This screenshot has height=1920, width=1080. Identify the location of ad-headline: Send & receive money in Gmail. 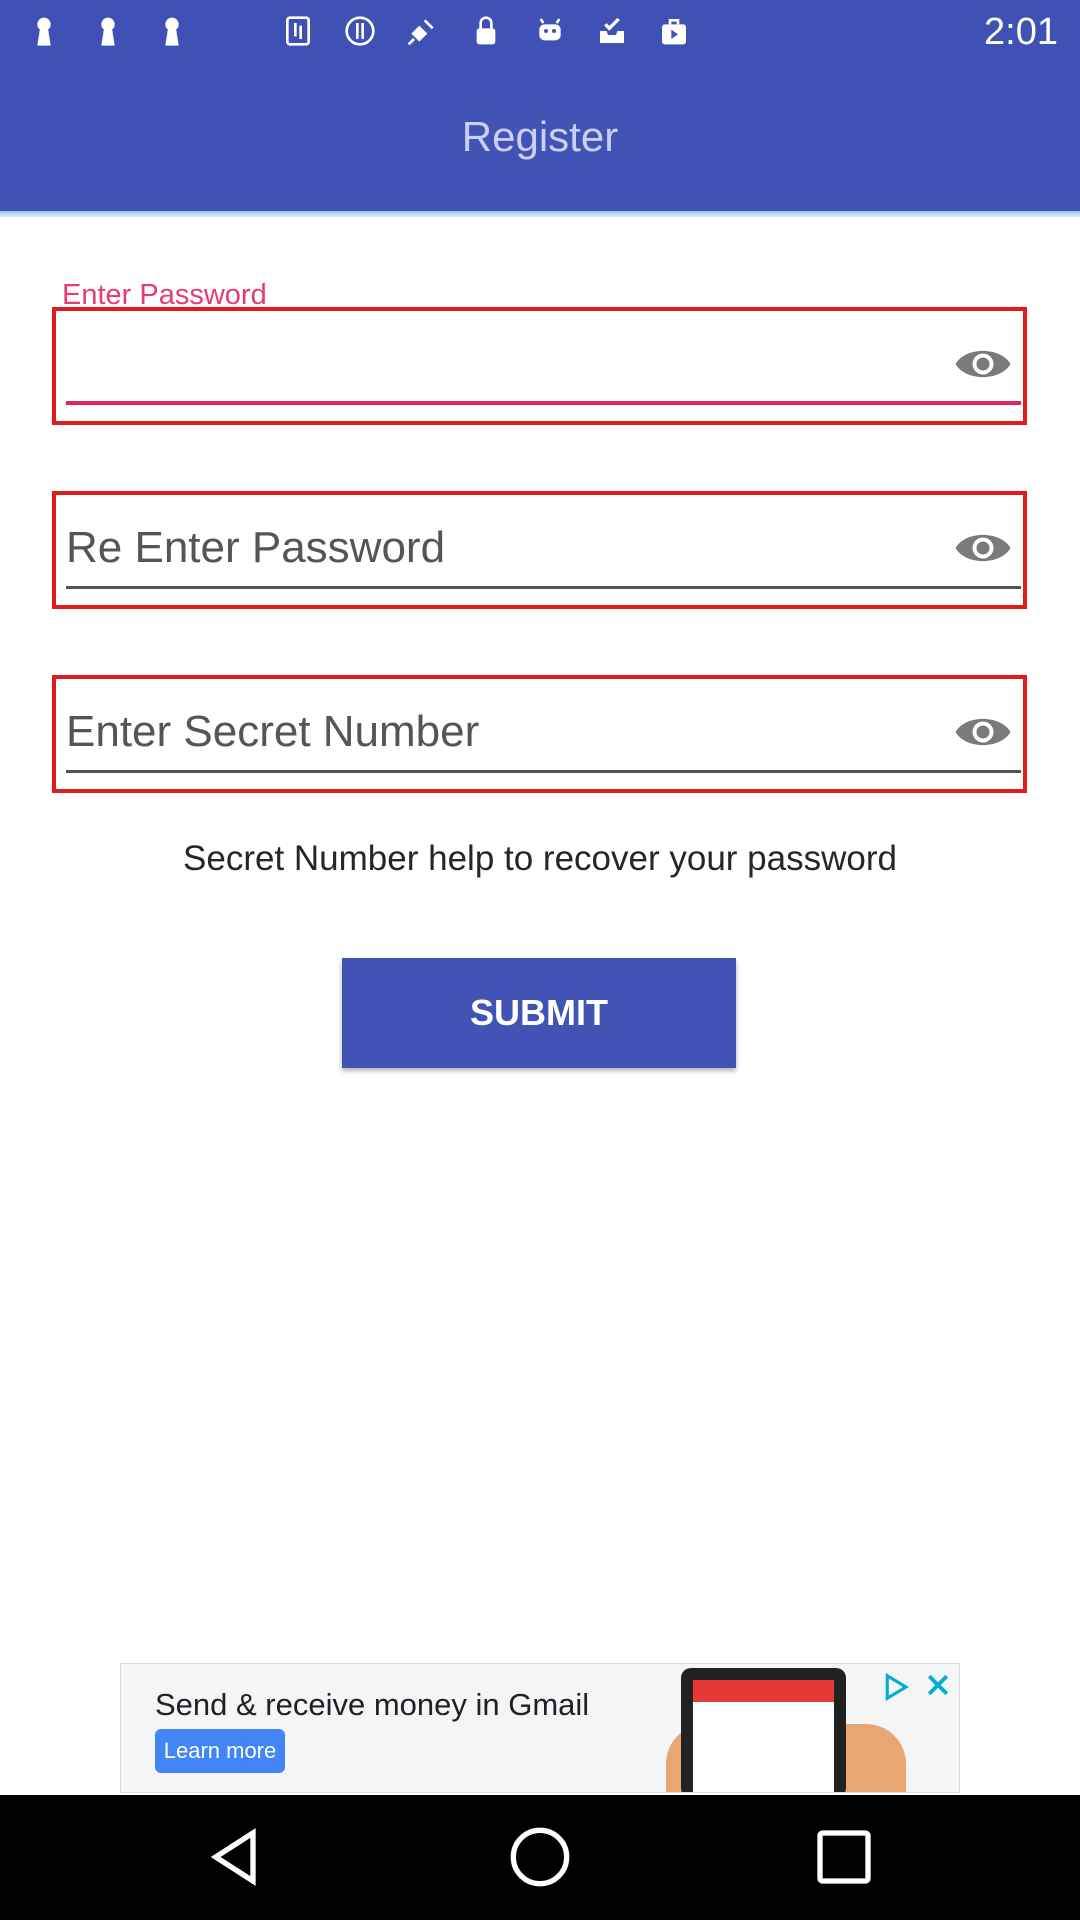
(372, 1704).